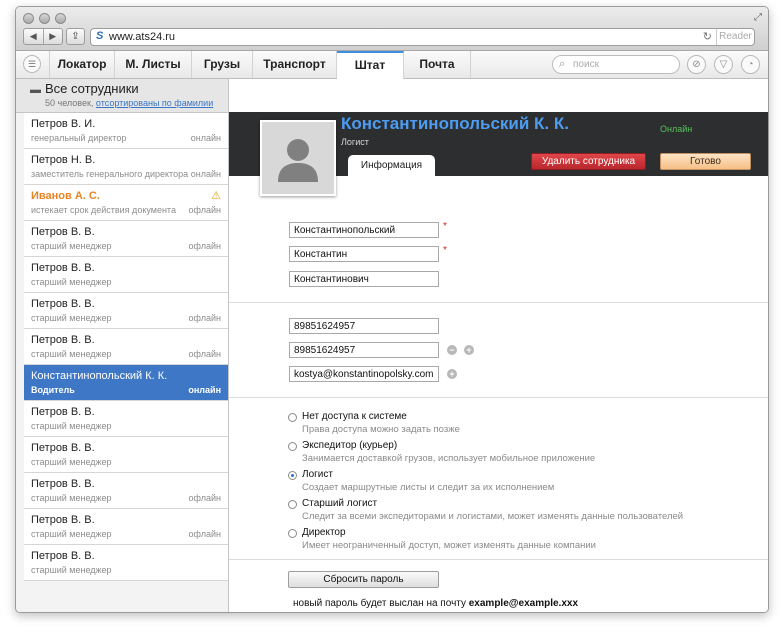 Image resolution: width=782 pixels, height=633 pixels. Describe the element at coordinates (100, 36) in the screenshot. I see `site-favicon-icon: S` at that location.